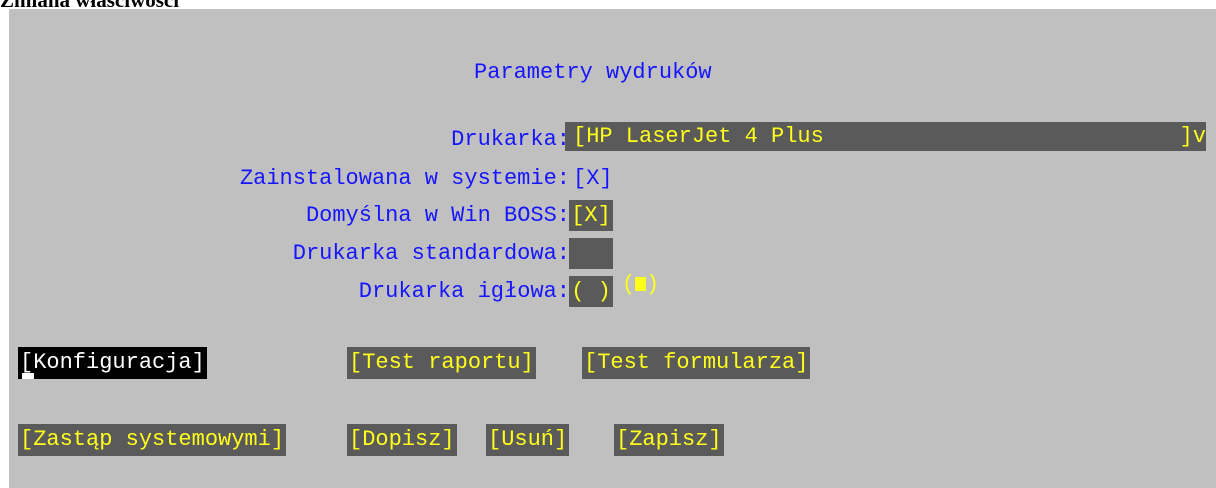  What do you see at coordinates (464, 291) in the screenshot?
I see `needle-printer-label: Drukarka igłowa:` at bounding box center [464, 291].